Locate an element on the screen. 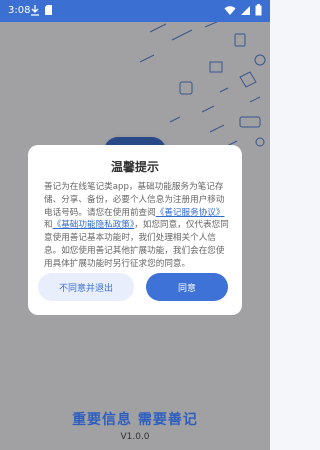 The image size is (320, 450). privacy-policy-link: 《基础功能隐私政策》 is located at coordinates (94, 225).